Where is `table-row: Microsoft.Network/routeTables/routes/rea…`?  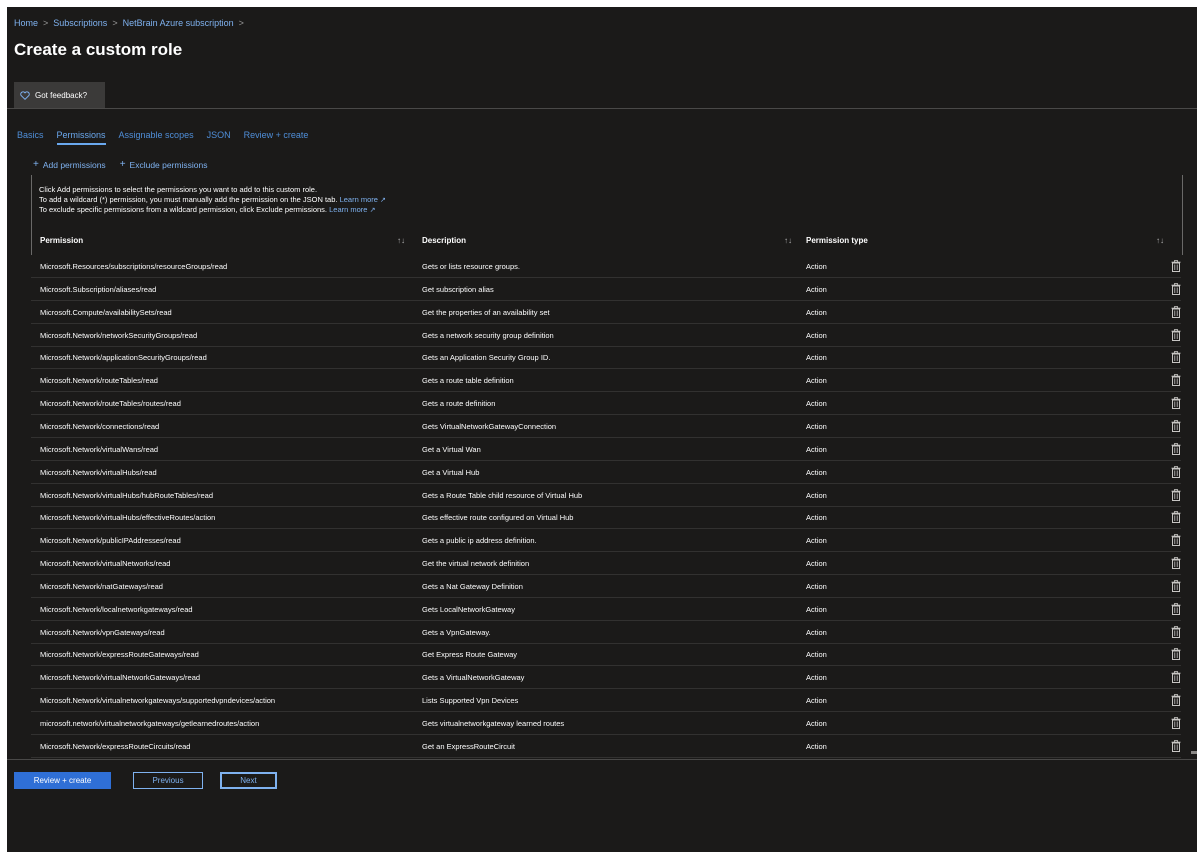 table-row: Microsoft.Network/routeTables/routes/rea… is located at coordinates (606, 404).